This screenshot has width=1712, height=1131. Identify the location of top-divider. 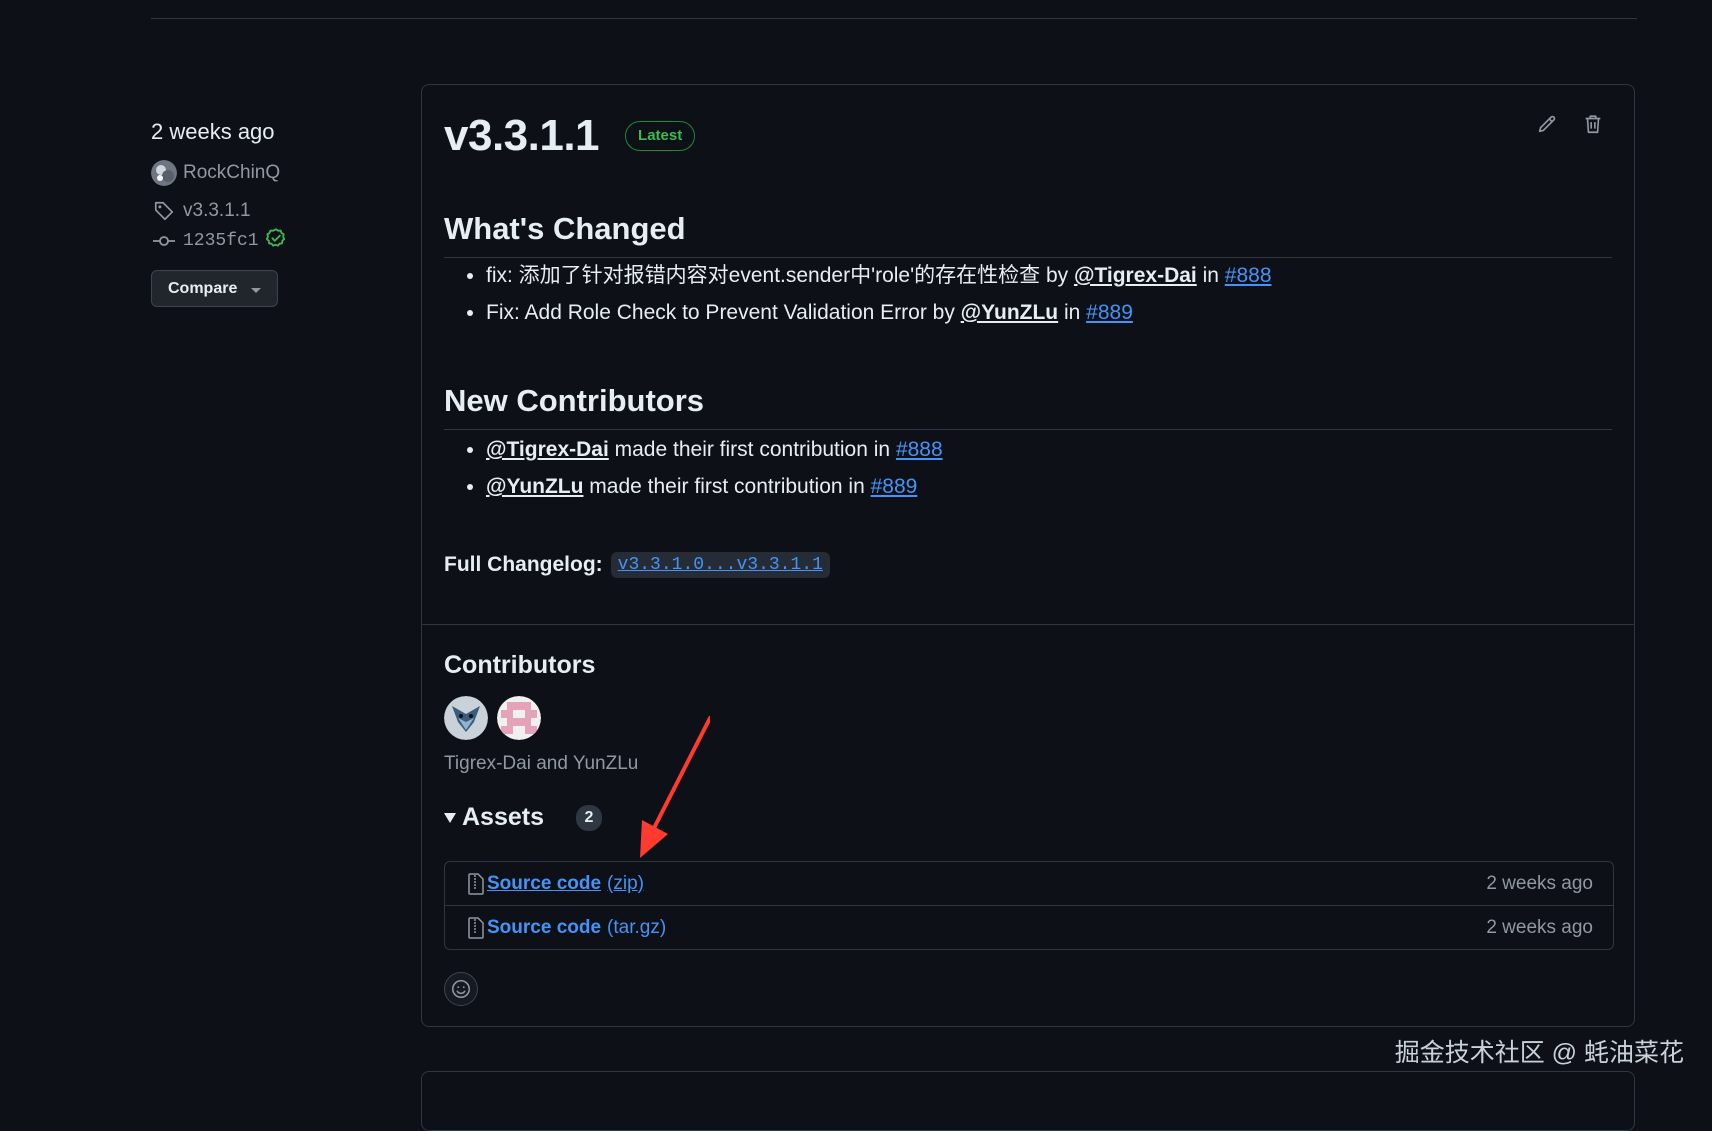
(894, 18).